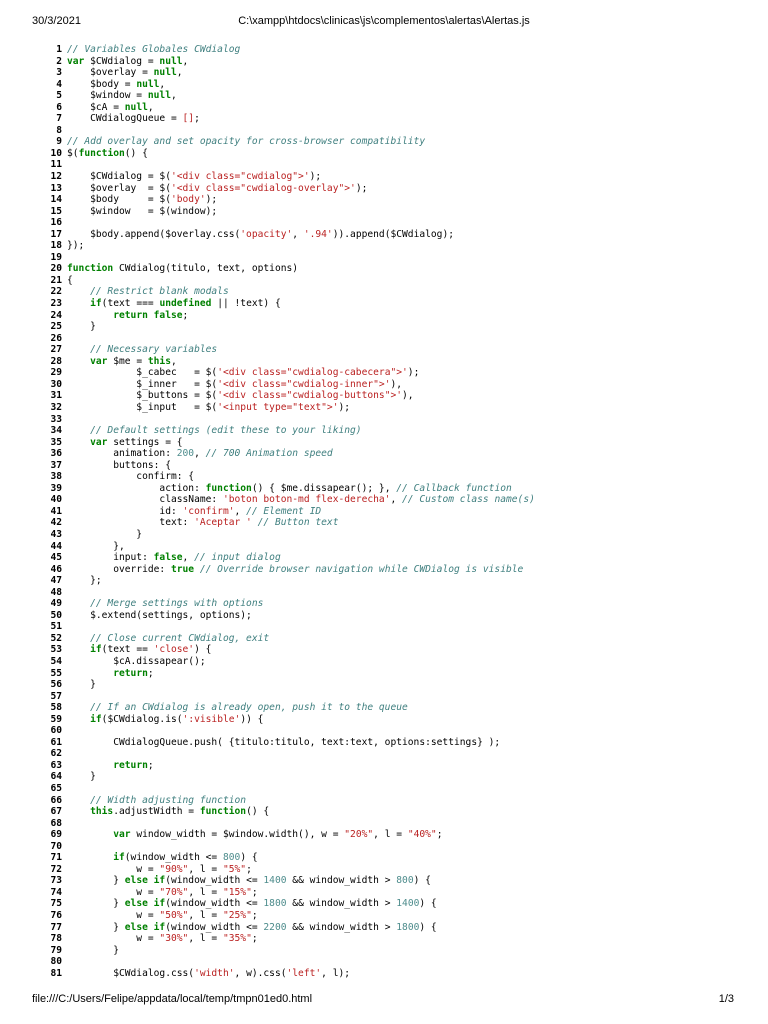 The height and width of the screenshot is (1024, 768). What do you see at coordinates (56, 419) in the screenshot?
I see `line-number: 33` at bounding box center [56, 419].